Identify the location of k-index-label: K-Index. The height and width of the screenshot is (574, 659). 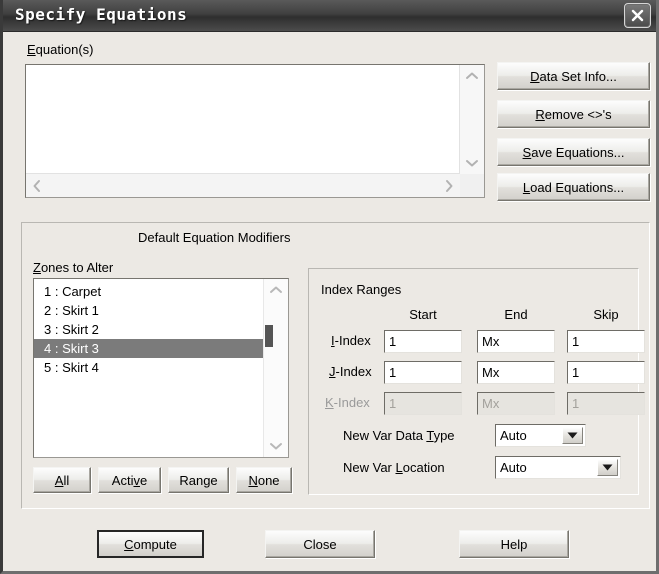
(347, 402).